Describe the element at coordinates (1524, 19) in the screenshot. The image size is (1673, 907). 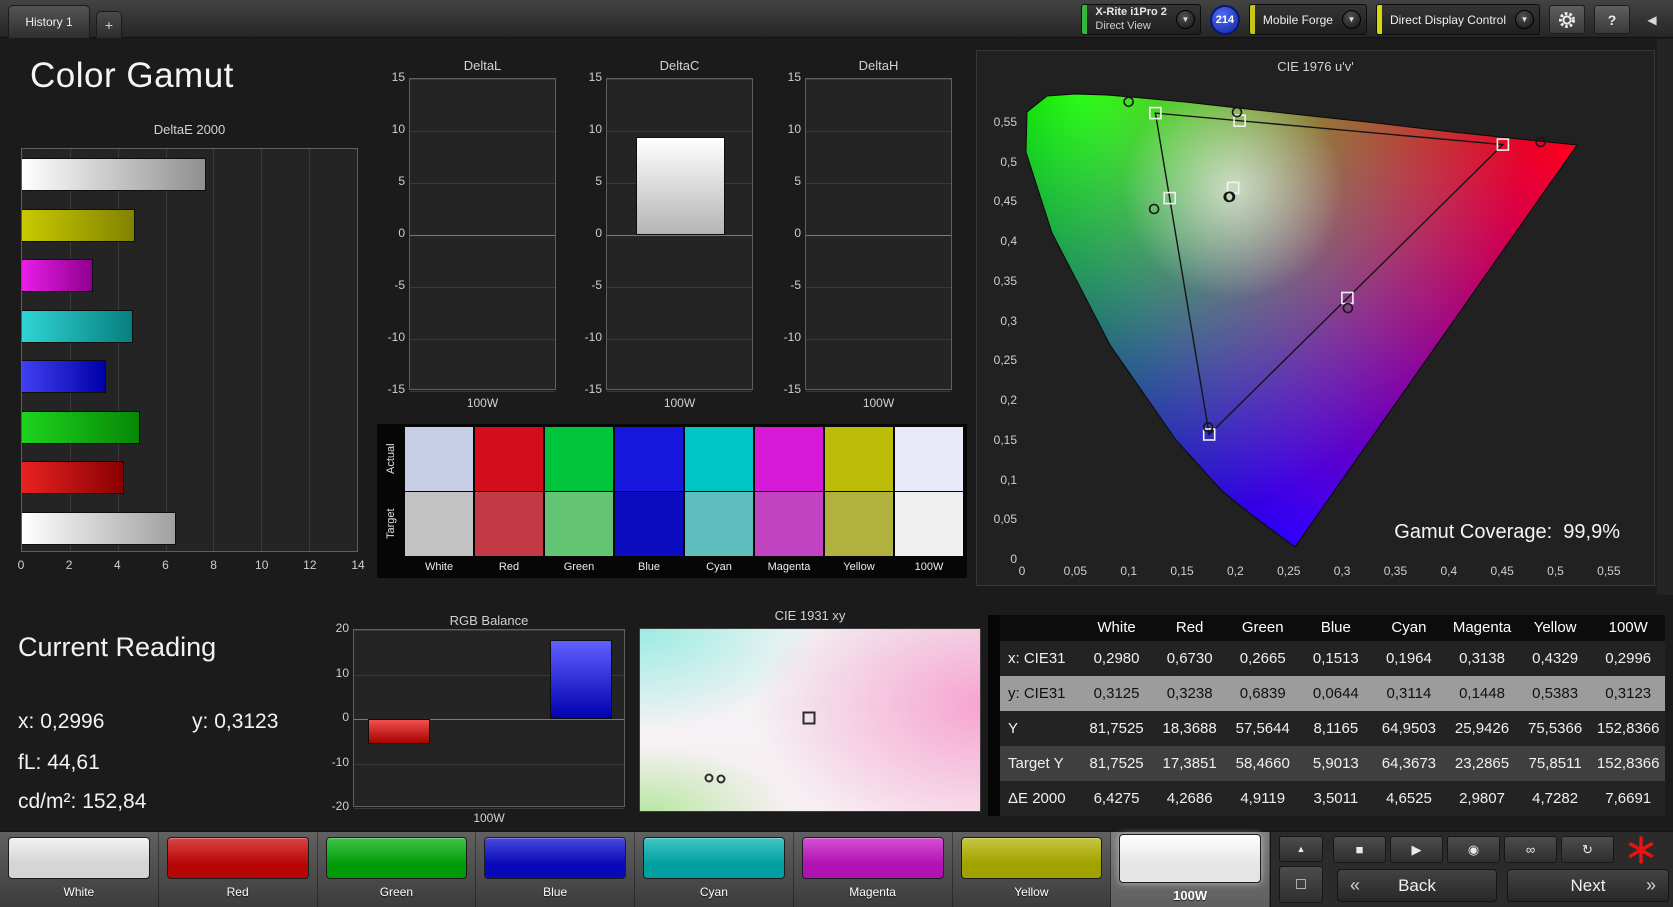
I see `display-dropdown-button: ▼` at that location.